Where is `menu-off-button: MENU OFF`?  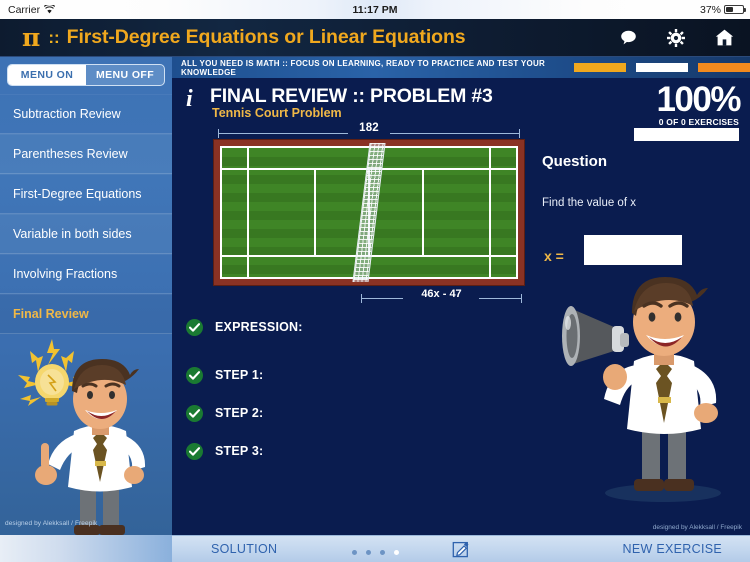 menu-off-button: MENU OFF is located at coordinates (125, 75).